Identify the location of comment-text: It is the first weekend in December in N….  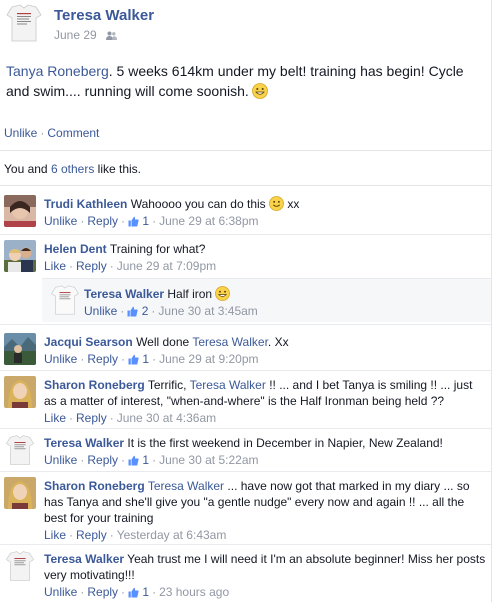
(285, 443).